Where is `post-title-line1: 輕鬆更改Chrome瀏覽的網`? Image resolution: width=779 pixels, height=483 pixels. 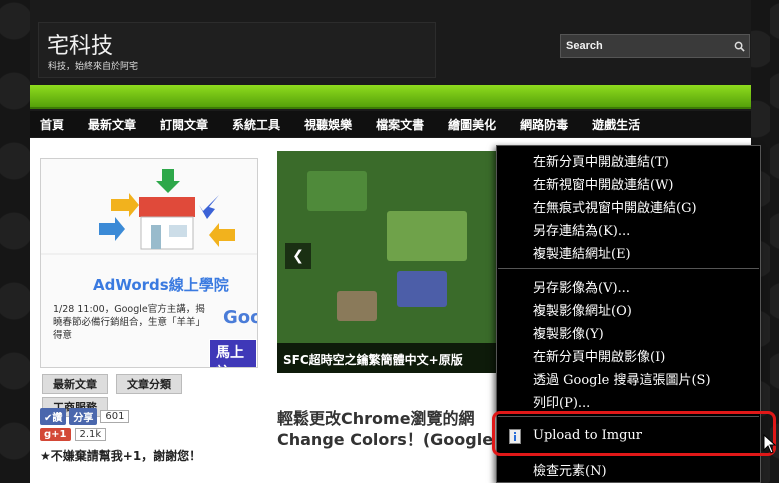 post-title-line1: 輕鬆更改Chrome瀏覽的網 is located at coordinates (397, 418).